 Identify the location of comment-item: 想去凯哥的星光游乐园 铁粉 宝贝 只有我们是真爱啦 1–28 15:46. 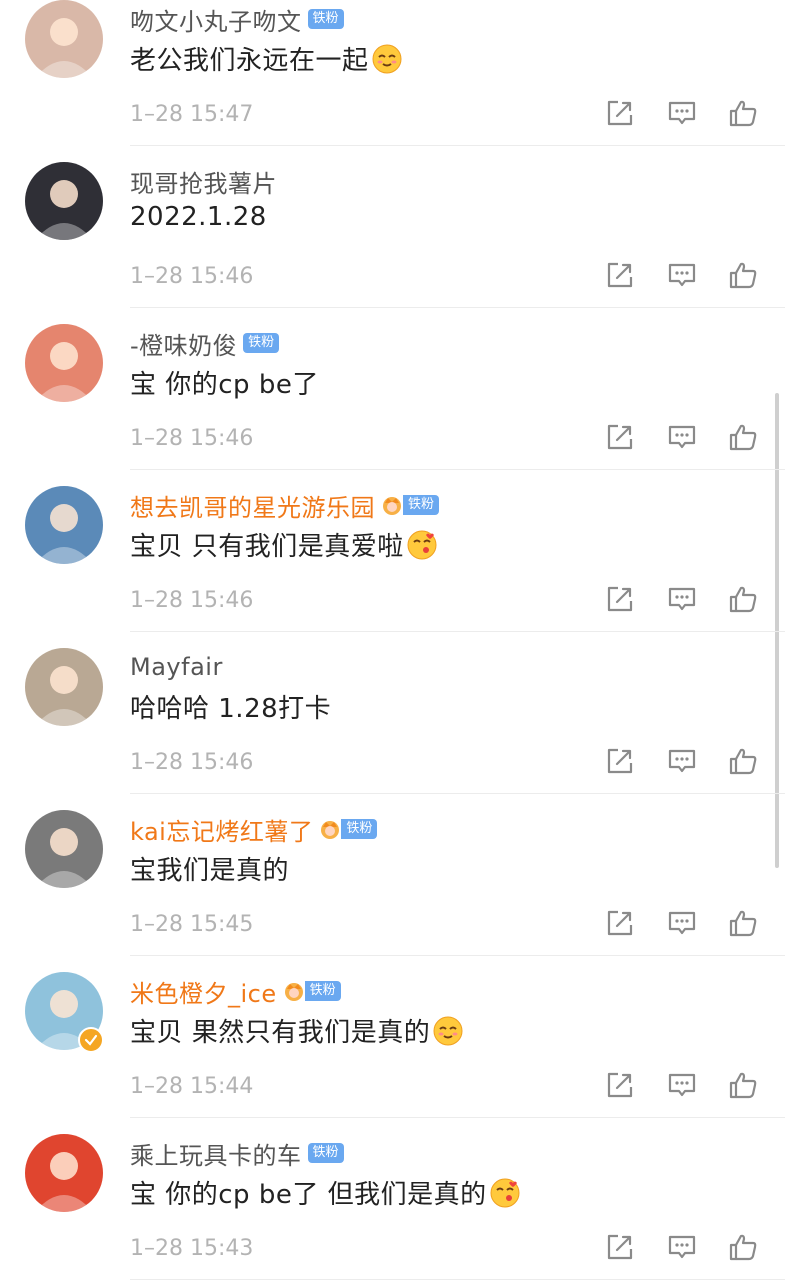
(392, 567).